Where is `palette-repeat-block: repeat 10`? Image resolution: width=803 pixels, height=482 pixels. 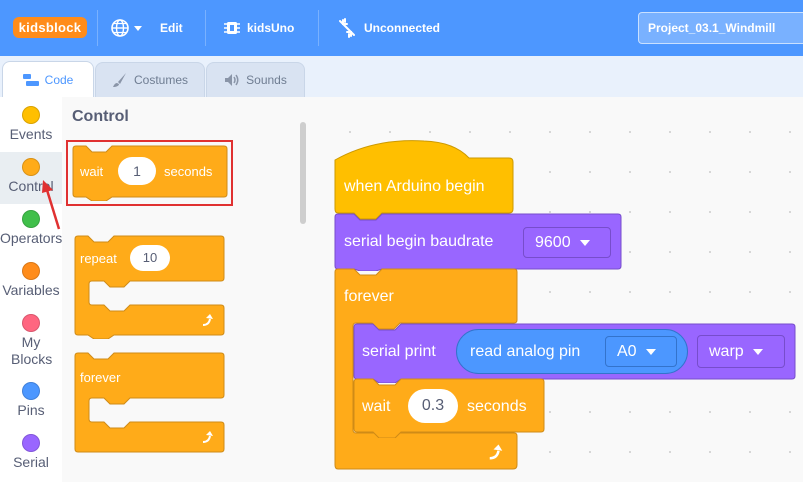
palette-repeat-block: repeat 10 is located at coordinates (150, 287).